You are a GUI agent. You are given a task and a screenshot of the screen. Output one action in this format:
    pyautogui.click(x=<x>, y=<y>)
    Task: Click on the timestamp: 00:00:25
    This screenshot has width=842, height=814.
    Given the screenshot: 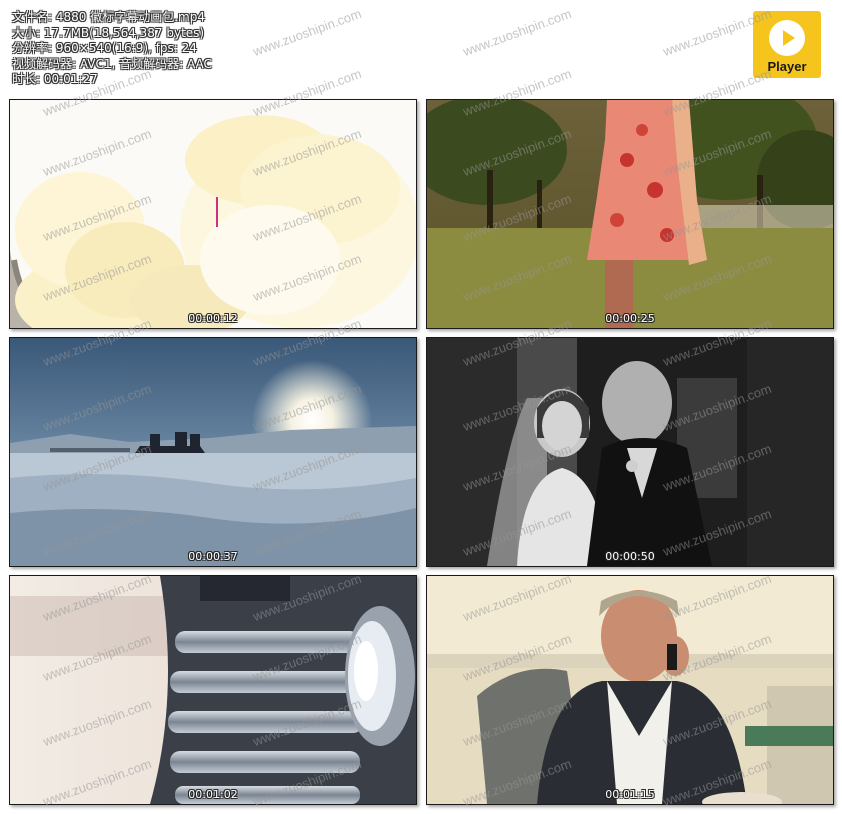 What is the action you would take?
    pyautogui.click(x=630, y=318)
    